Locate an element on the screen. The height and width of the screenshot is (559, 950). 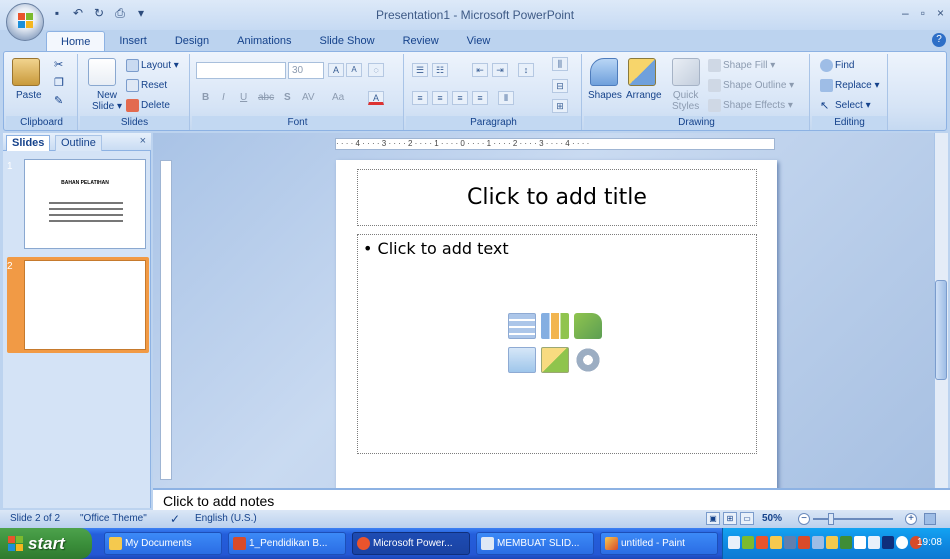
new-slide-button: New Slide ▾ is located at coordinates (107, 101).